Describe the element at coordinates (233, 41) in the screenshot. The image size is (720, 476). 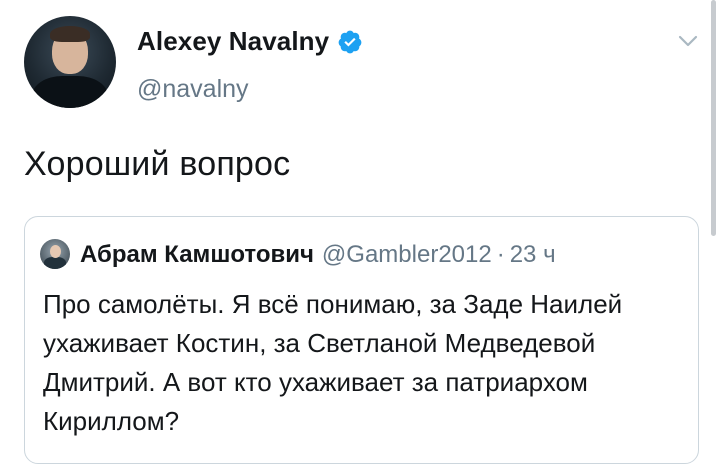
I see `author-display-name: Alexey Navalny` at that location.